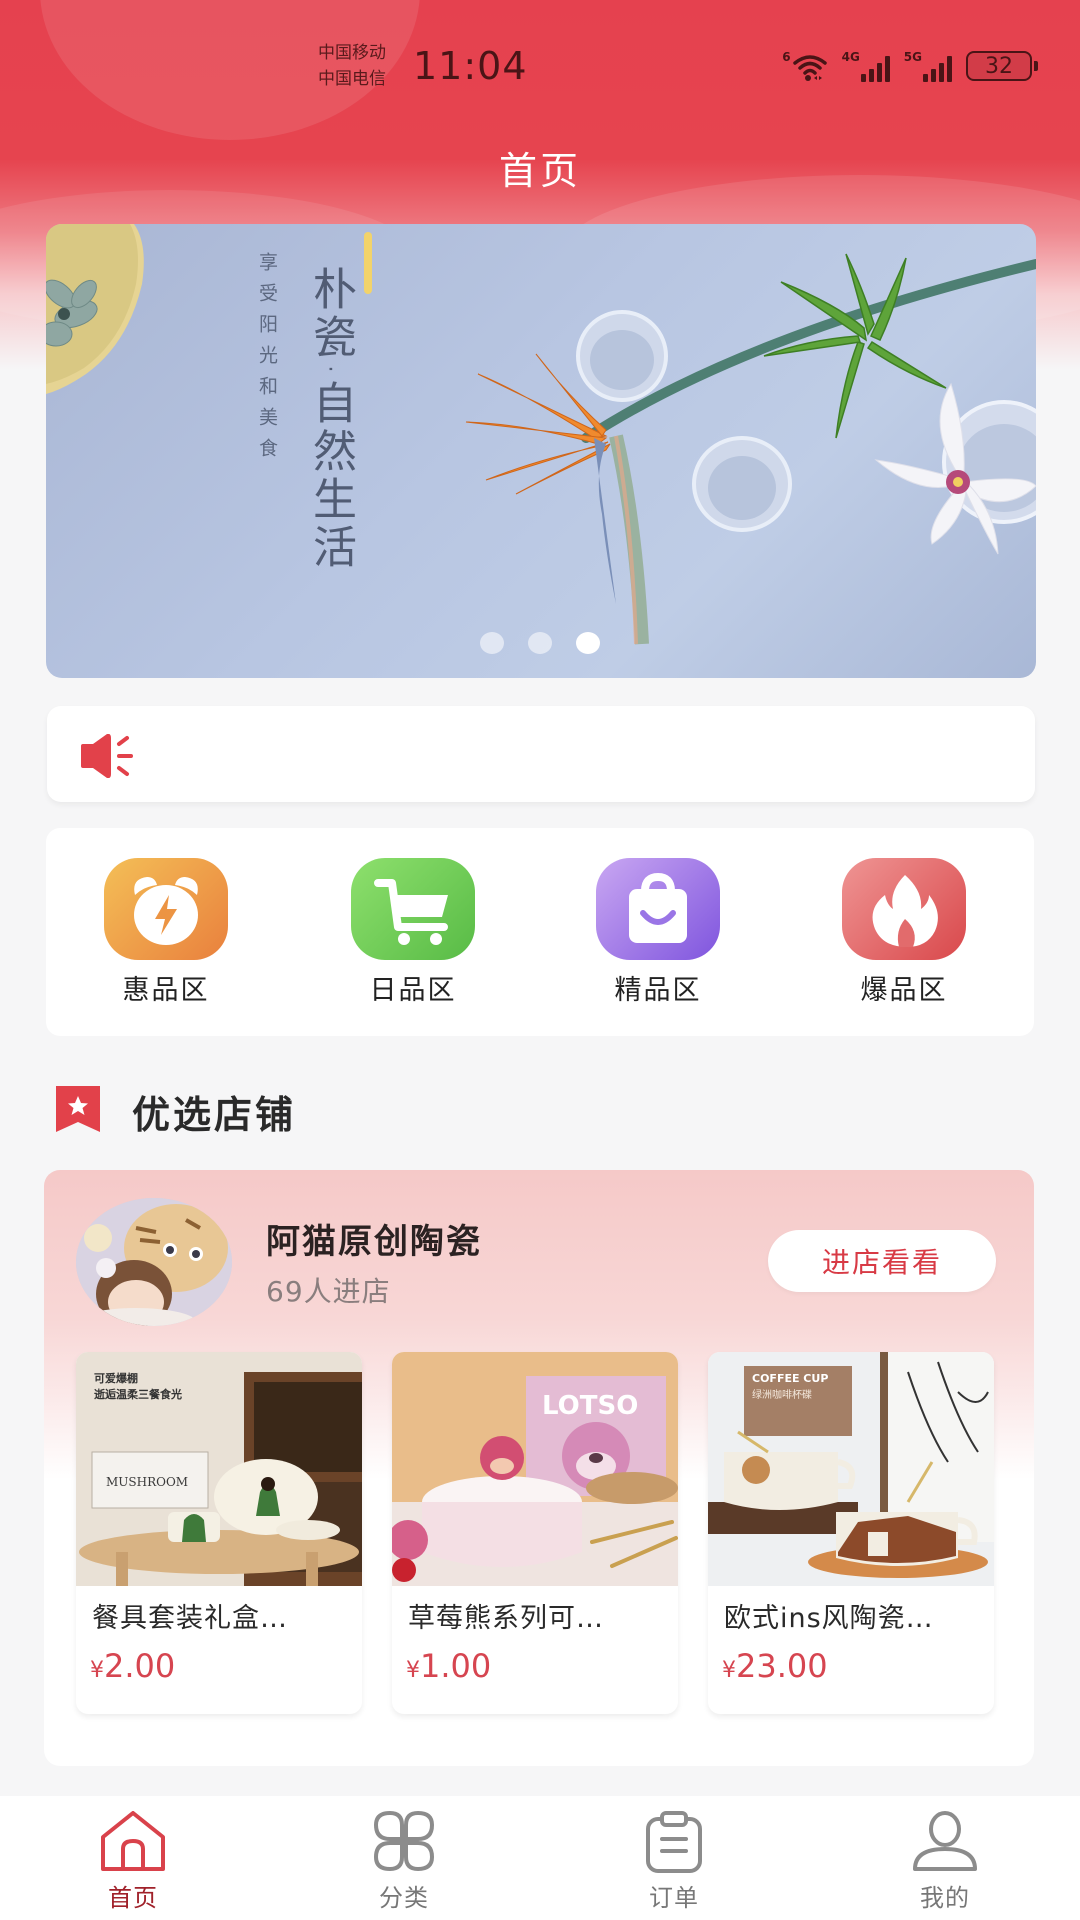 This screenshot has height=1920, width=1080. What do you see at coordinates (111, 757) in the screenshot?
I see `speaker-icon` at bounding box center [111, 757].